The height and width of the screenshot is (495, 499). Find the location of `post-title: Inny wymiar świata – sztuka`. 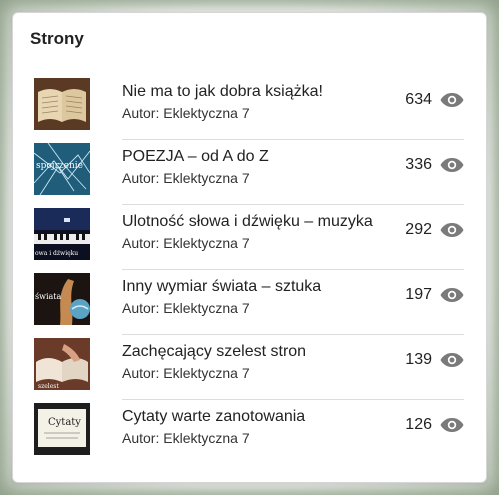

post-title: Inny wymiar świata – sztuka is located at coordinates (257, 287).